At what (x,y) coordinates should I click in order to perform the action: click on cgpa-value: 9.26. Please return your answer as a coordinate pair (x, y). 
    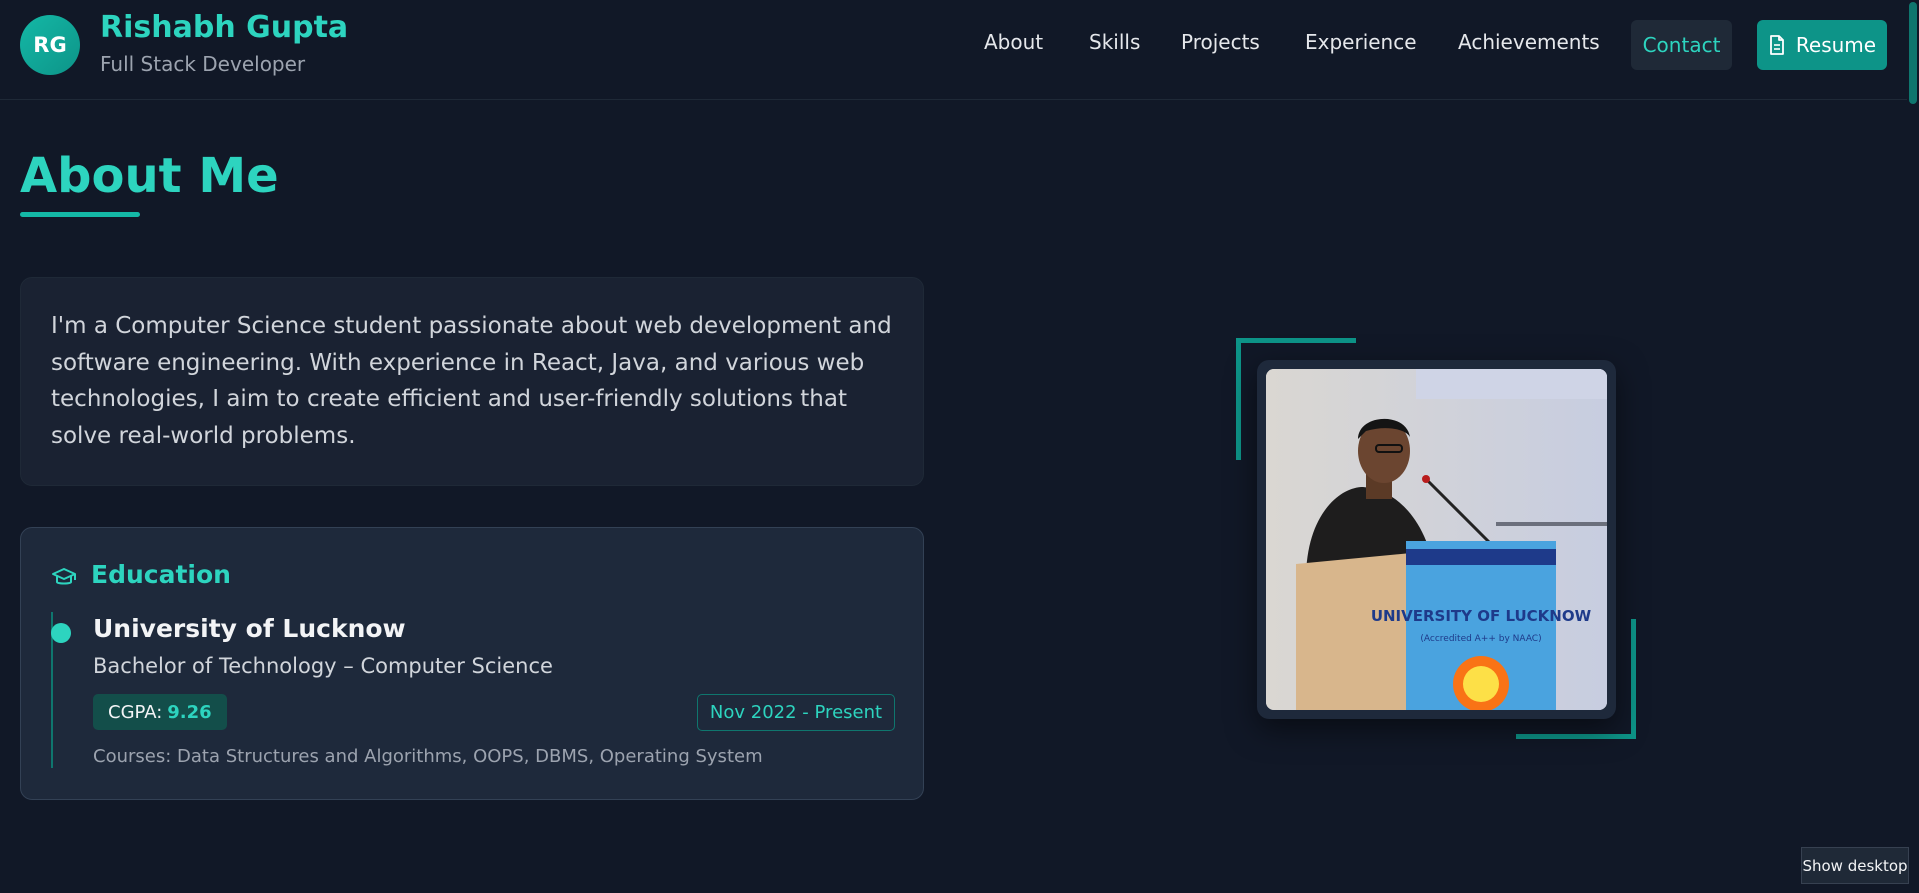
    Looking at the image, I should click on (189, 712).